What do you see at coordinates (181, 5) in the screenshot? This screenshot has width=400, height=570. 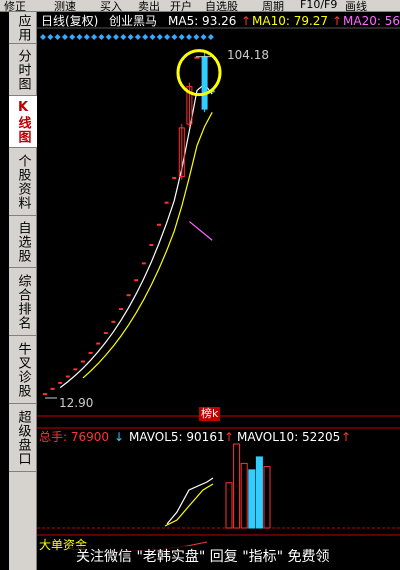 I see `toolbar-item: 开户` at bounding box center [181, 5].